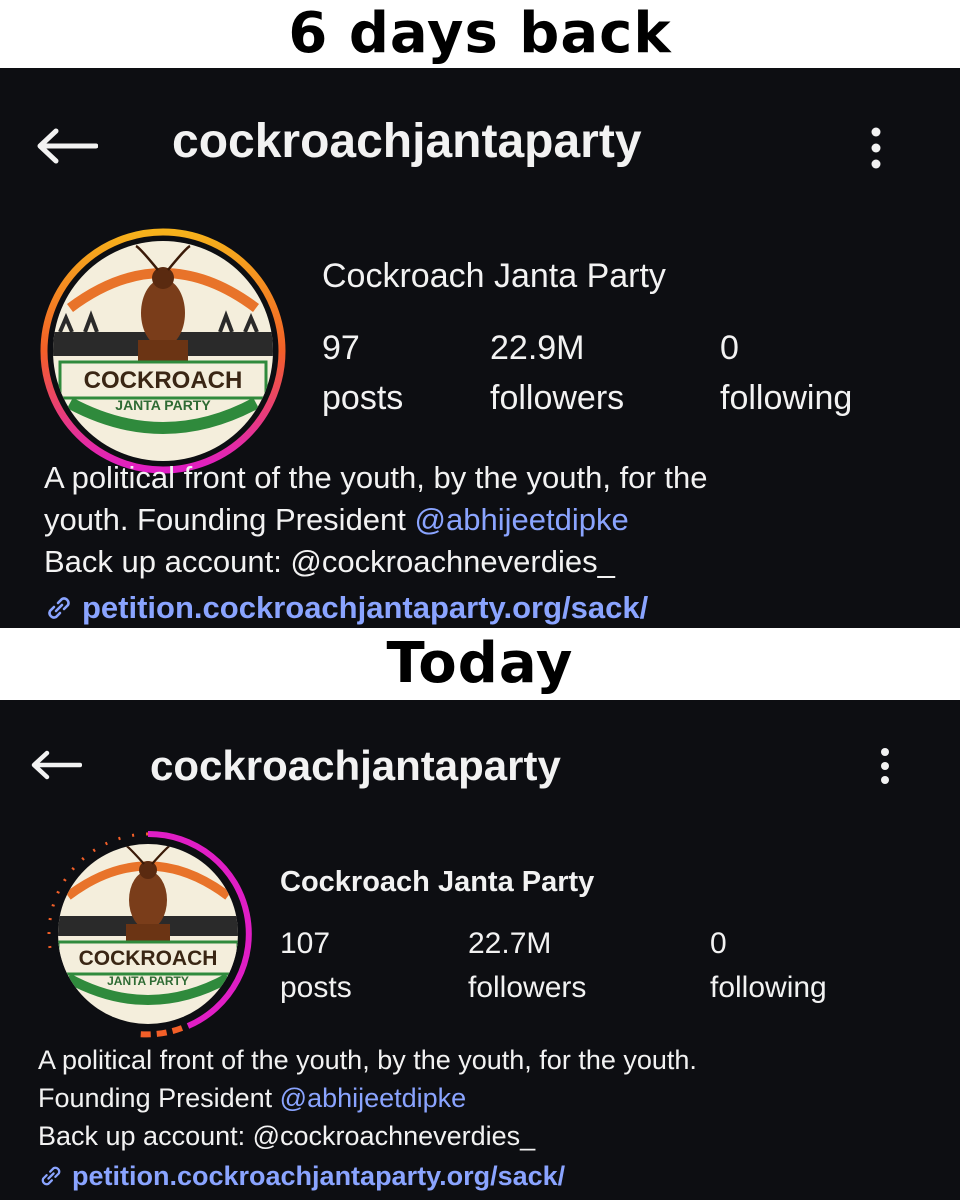 The height and width of the screenshot is (1200, 960). Describe the element at coordinates (159, 1098) in the screenshot. I see `bio-text: Founding President` at that location.